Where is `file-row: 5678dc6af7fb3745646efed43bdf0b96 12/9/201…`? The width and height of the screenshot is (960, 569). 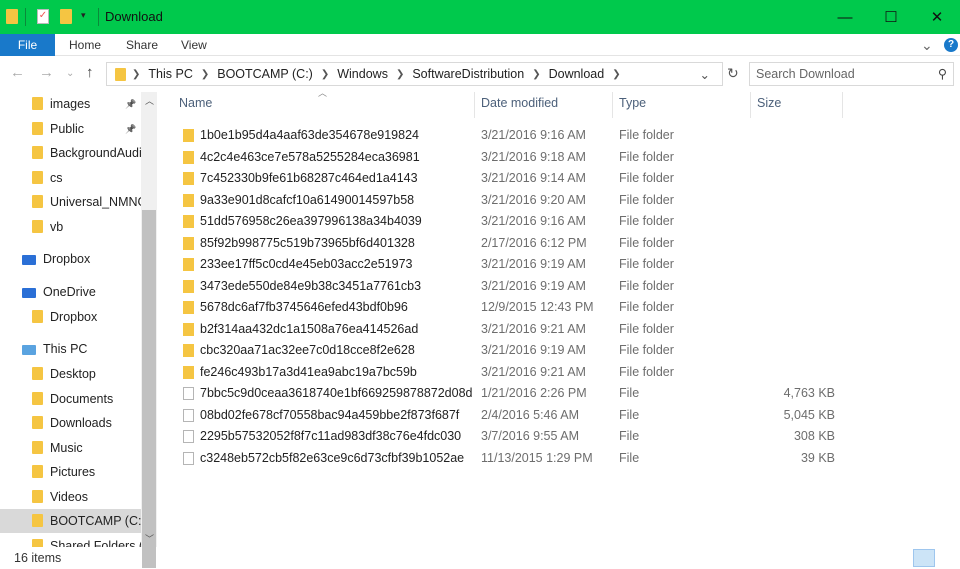 file-row: 5678dc6af7fb3745646efed43bdf0b96 12/9/201… is located at coordinates (505, 307).